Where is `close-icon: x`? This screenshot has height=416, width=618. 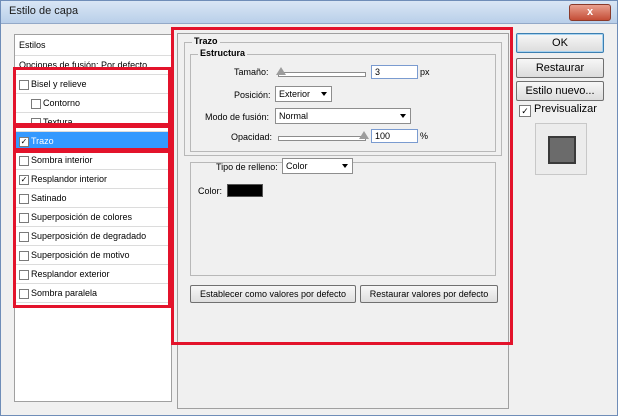 close-icon: x is located at coordinates (590, 12).